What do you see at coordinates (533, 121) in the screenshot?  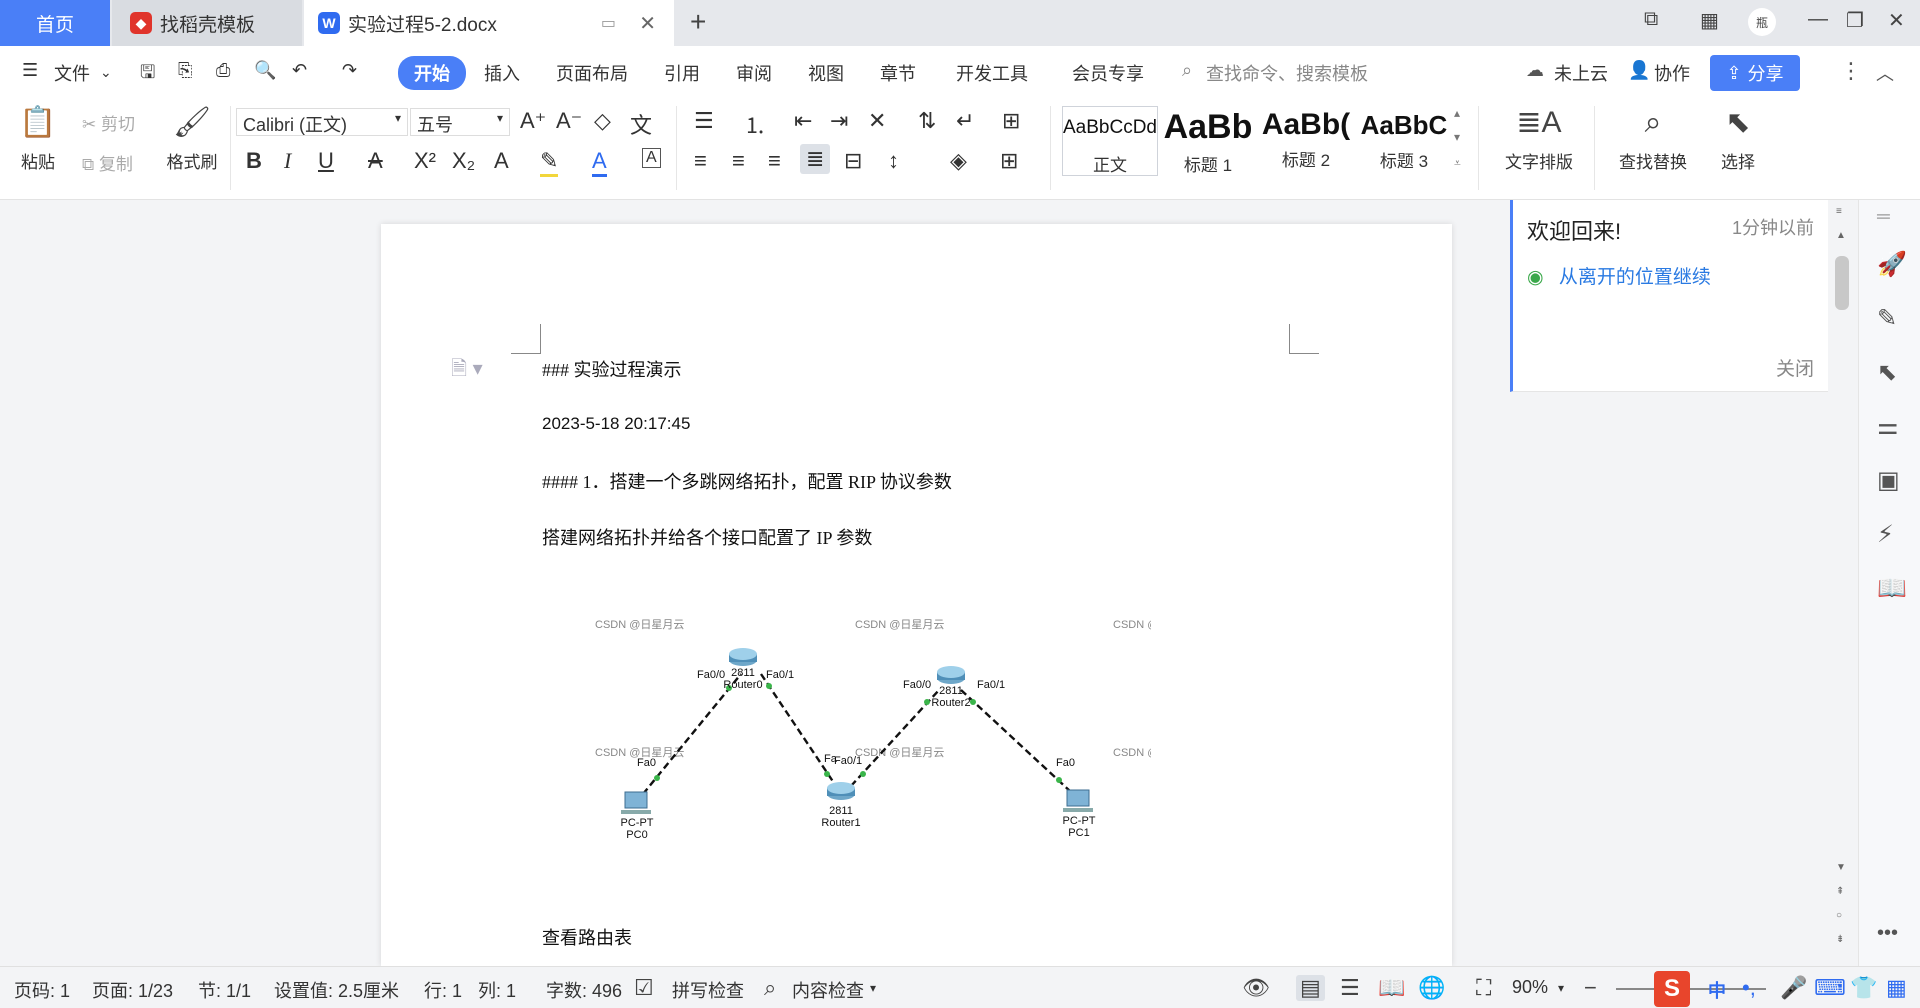 I see `grow-font-icon: A⁺` at bounding box center [533, 121].